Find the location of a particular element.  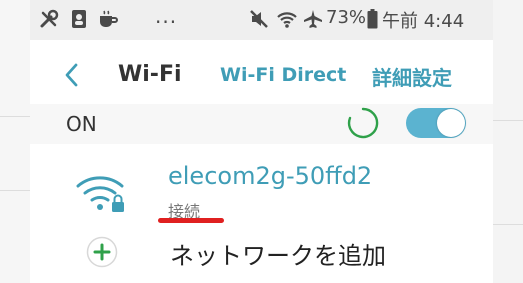

tools-icon is located at coordinates (49, 19).